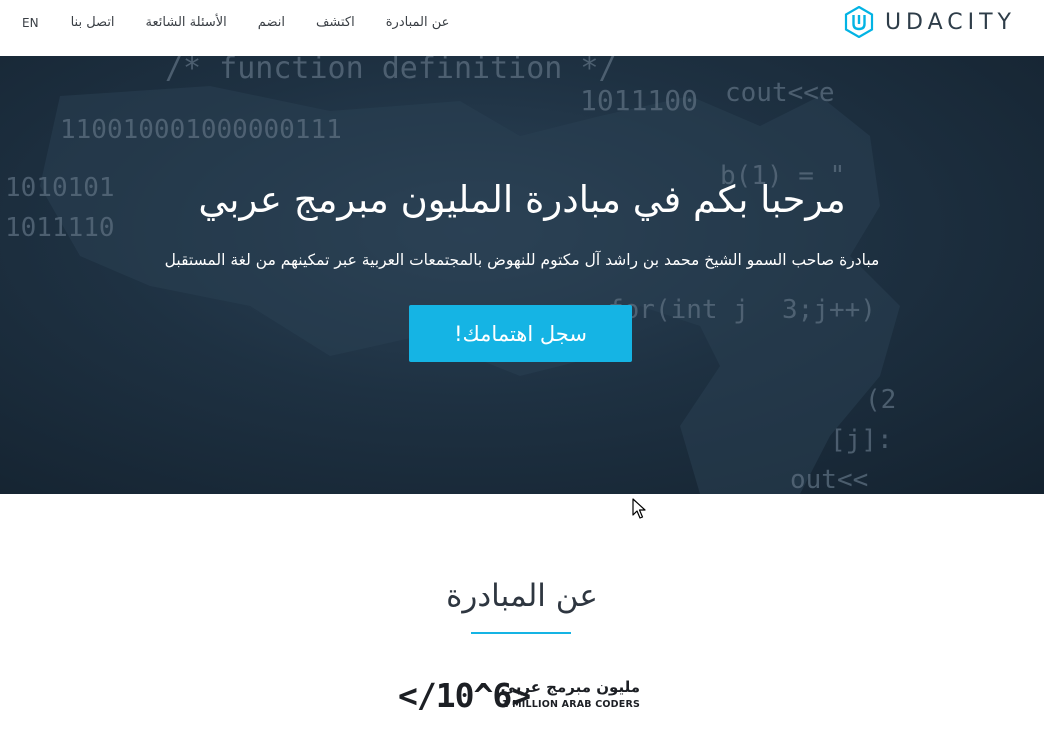 The width and height of the screenshot is (1044, 739). I want to click on bg-code-text: 110010001000000111, so click(201, 130).